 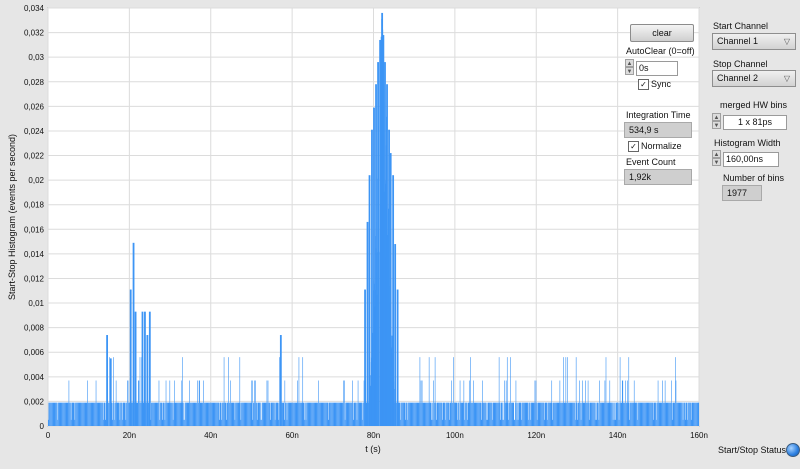 What do you see at coordinates (793, 450) in the screenshot?
I see `start-stop-status-led` at bounding box center [793, 450].